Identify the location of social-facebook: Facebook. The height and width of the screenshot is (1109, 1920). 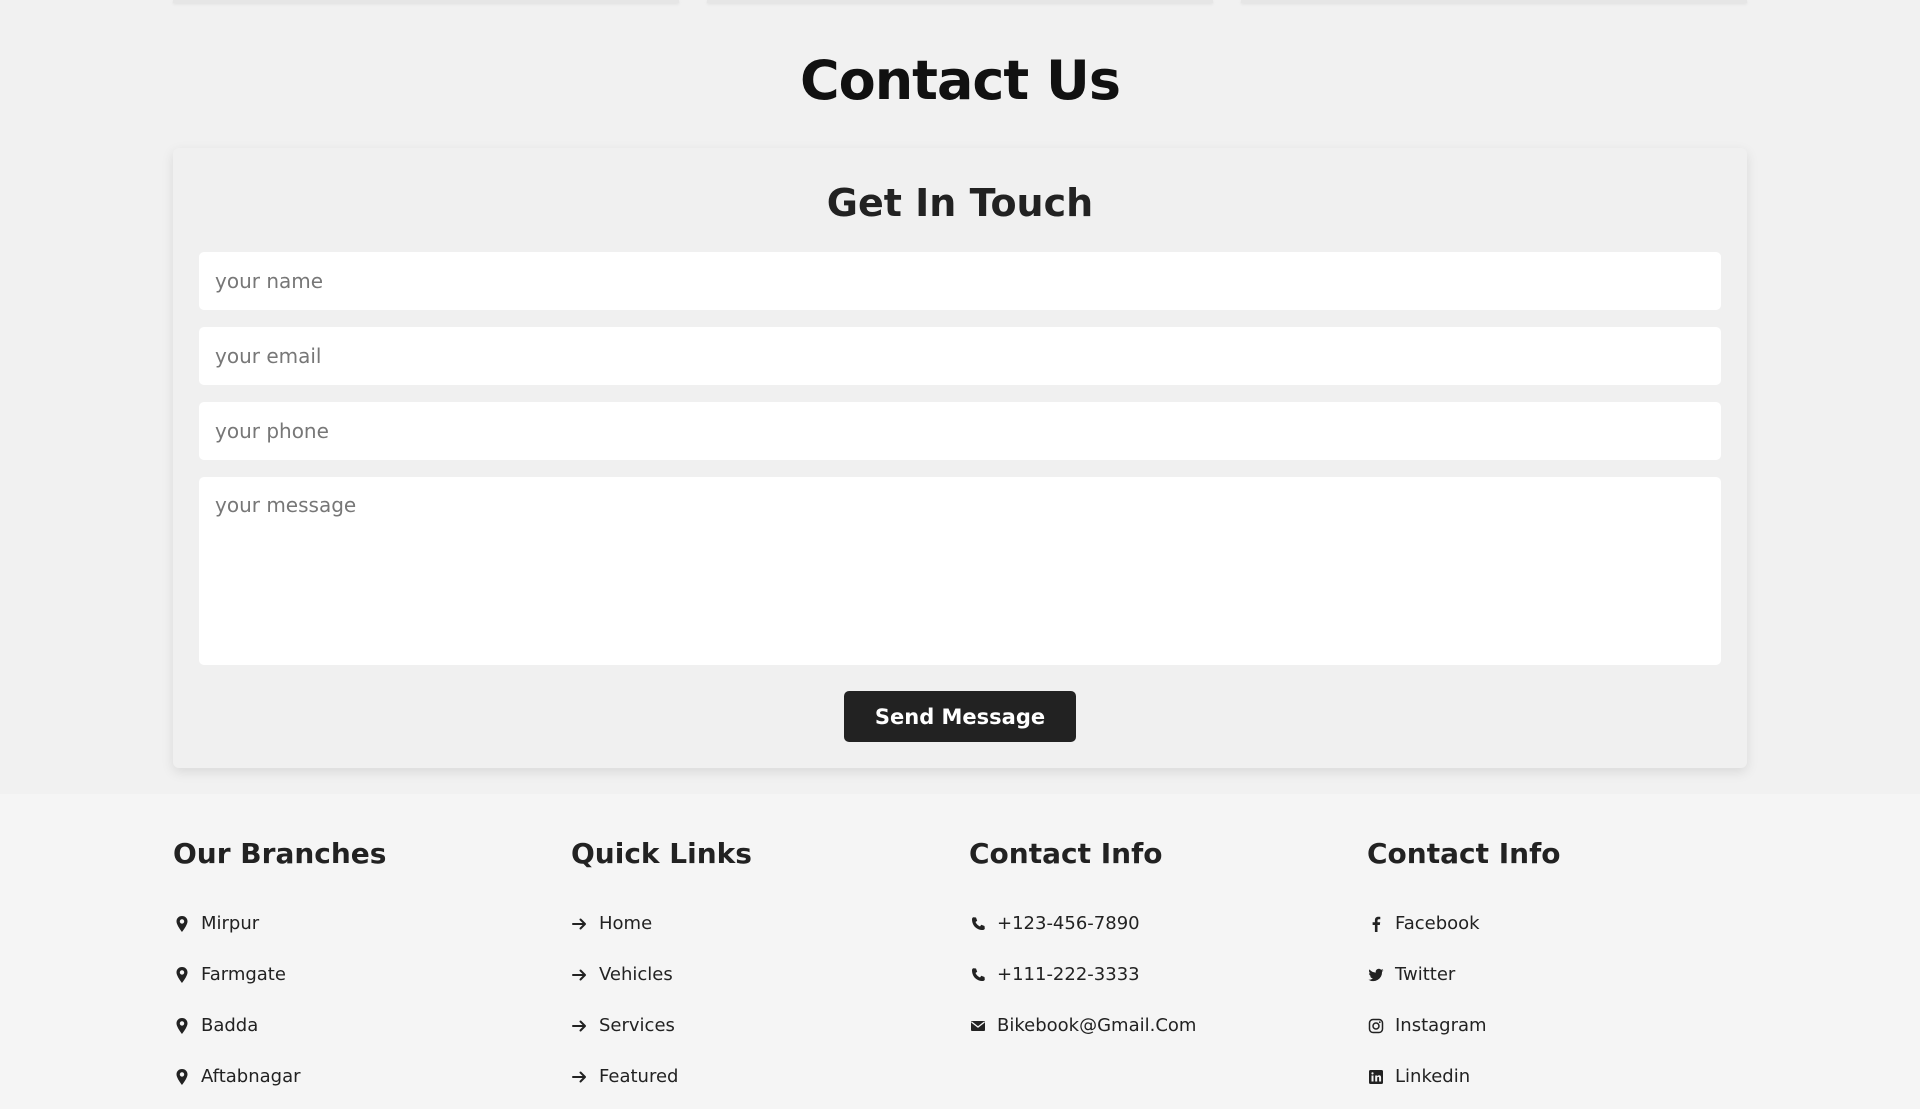
(1557, 923).